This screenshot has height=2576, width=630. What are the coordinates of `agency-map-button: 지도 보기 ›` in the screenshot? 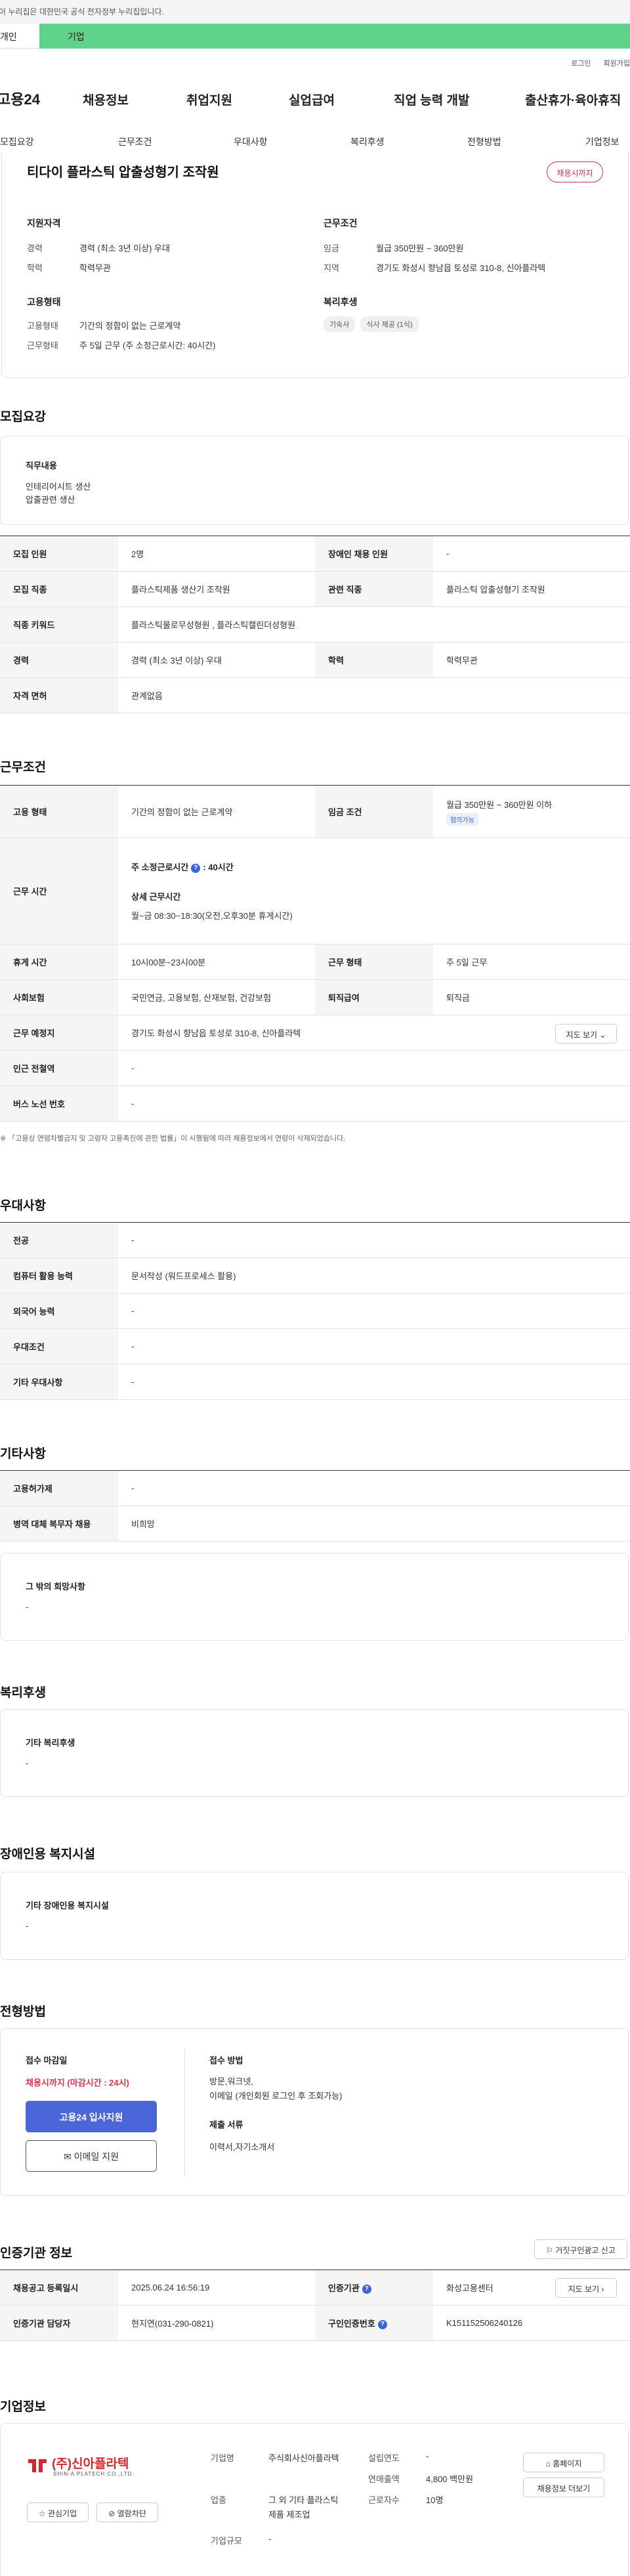 It's located at (586, 2288).